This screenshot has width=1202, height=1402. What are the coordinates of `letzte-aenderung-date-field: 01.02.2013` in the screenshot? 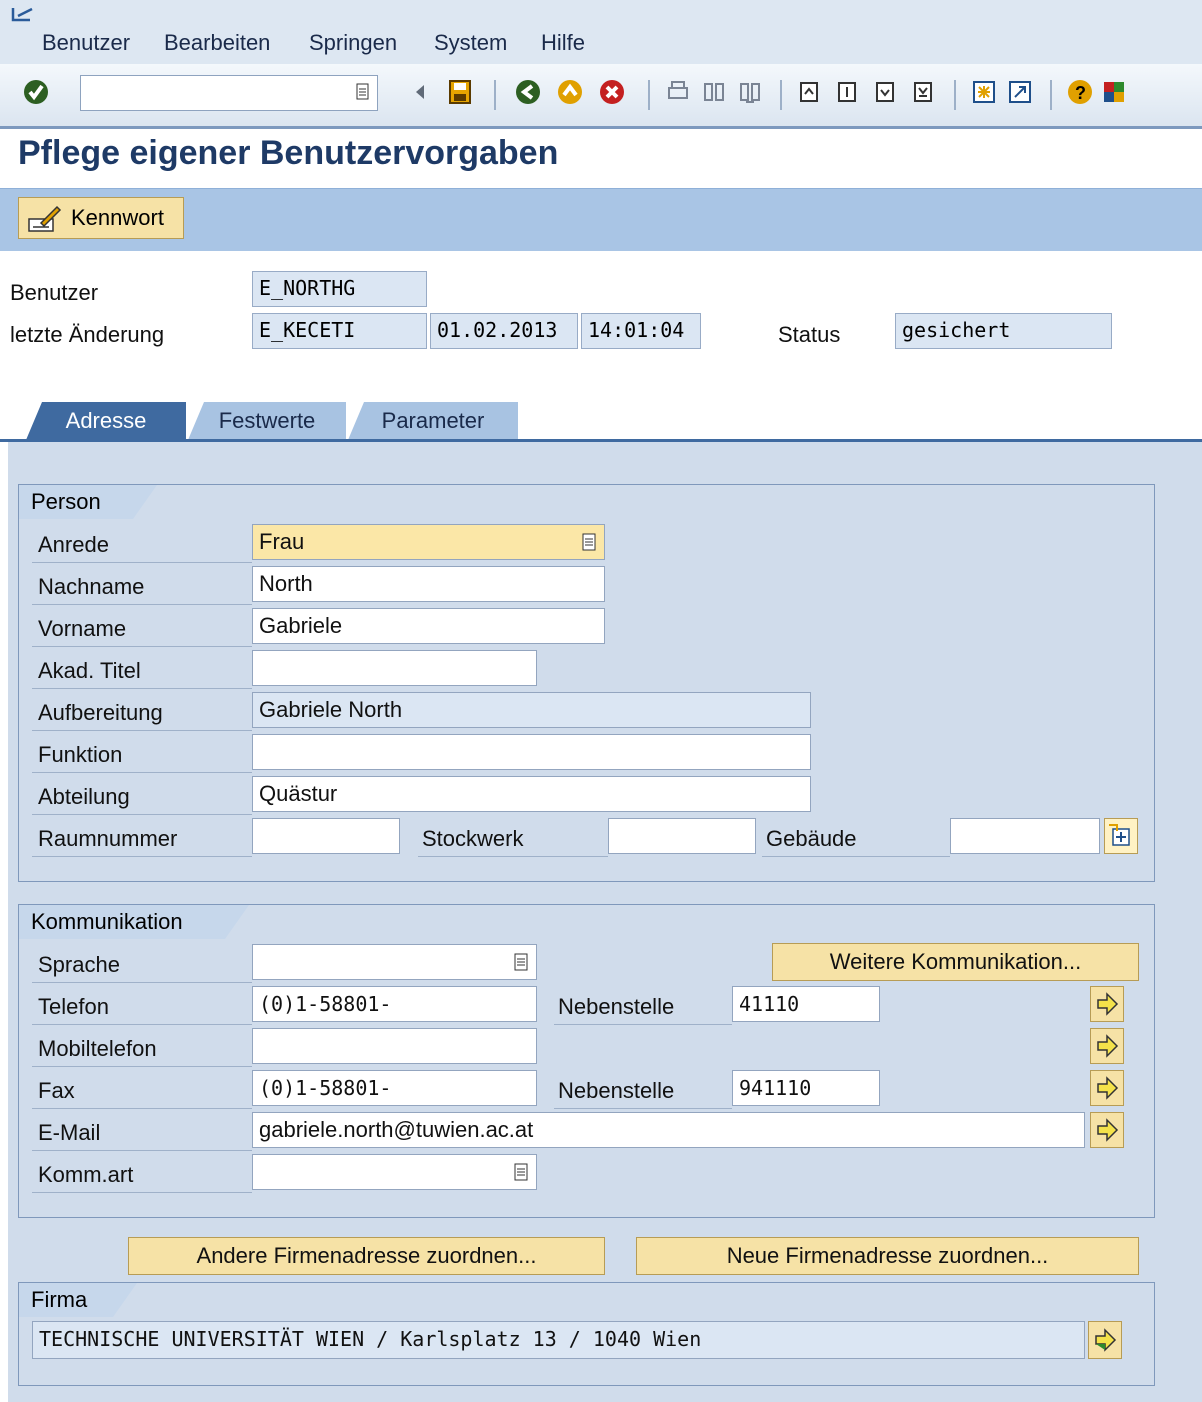 It's located at (504, 331).